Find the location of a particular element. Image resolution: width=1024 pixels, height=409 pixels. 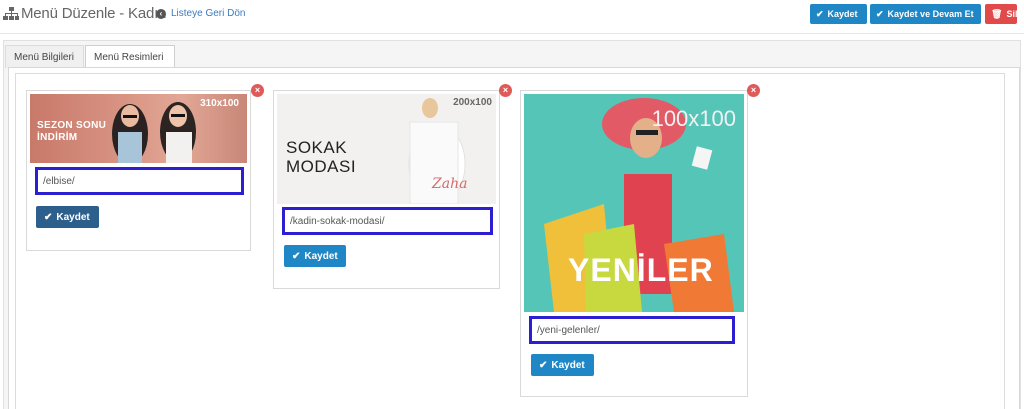

banner-size-label: 310x100 is located at coordinates (219, 103).